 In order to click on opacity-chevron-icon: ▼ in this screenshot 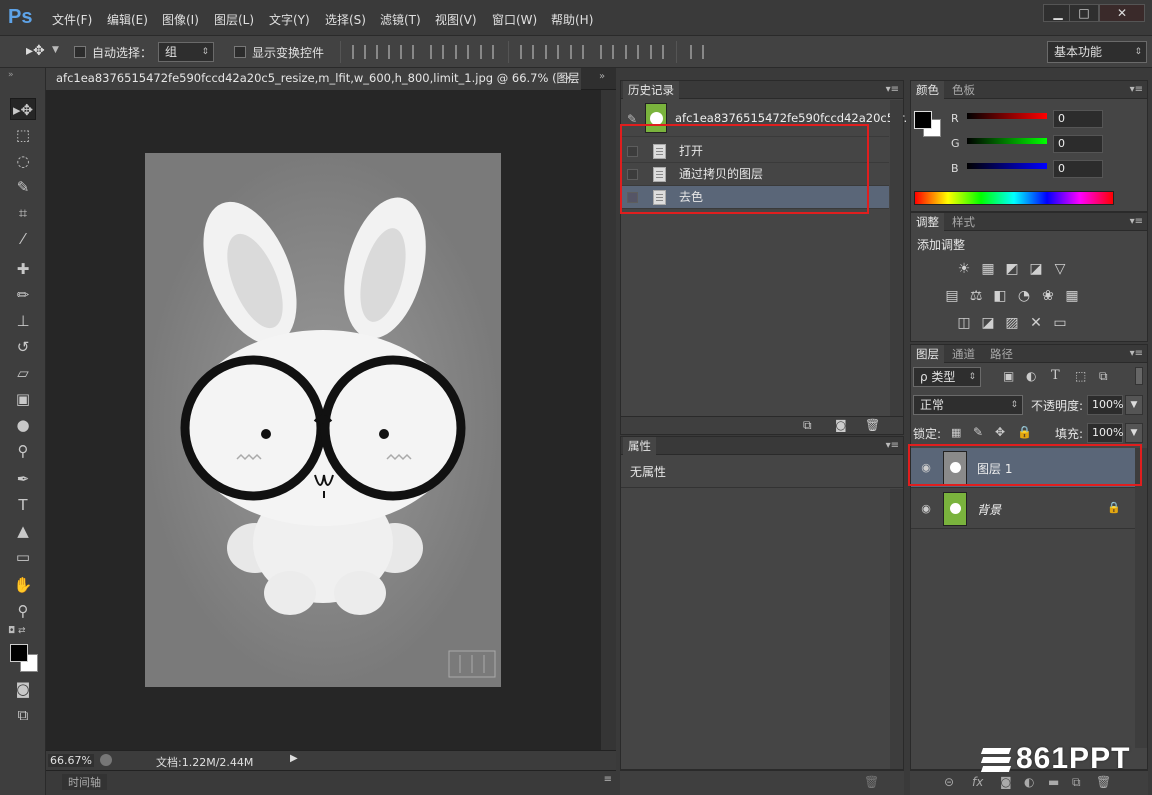, I will do `click(1134, 405)`.